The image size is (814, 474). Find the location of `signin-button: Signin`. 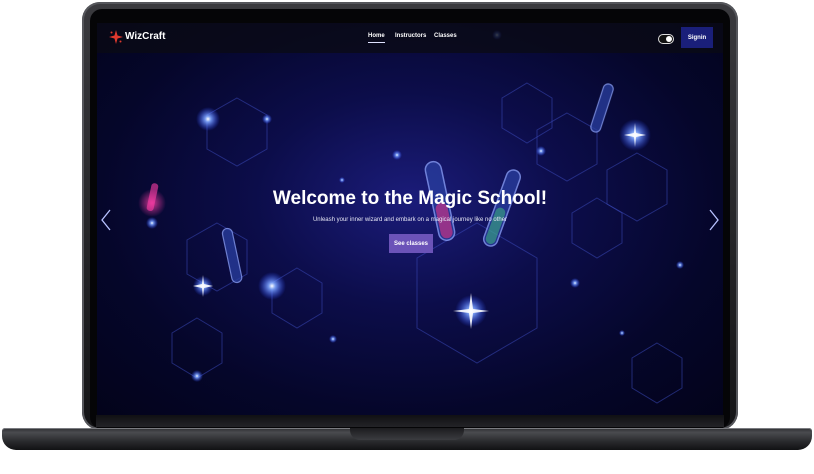

signin-button: Signin is located at coordinates (697, 37).